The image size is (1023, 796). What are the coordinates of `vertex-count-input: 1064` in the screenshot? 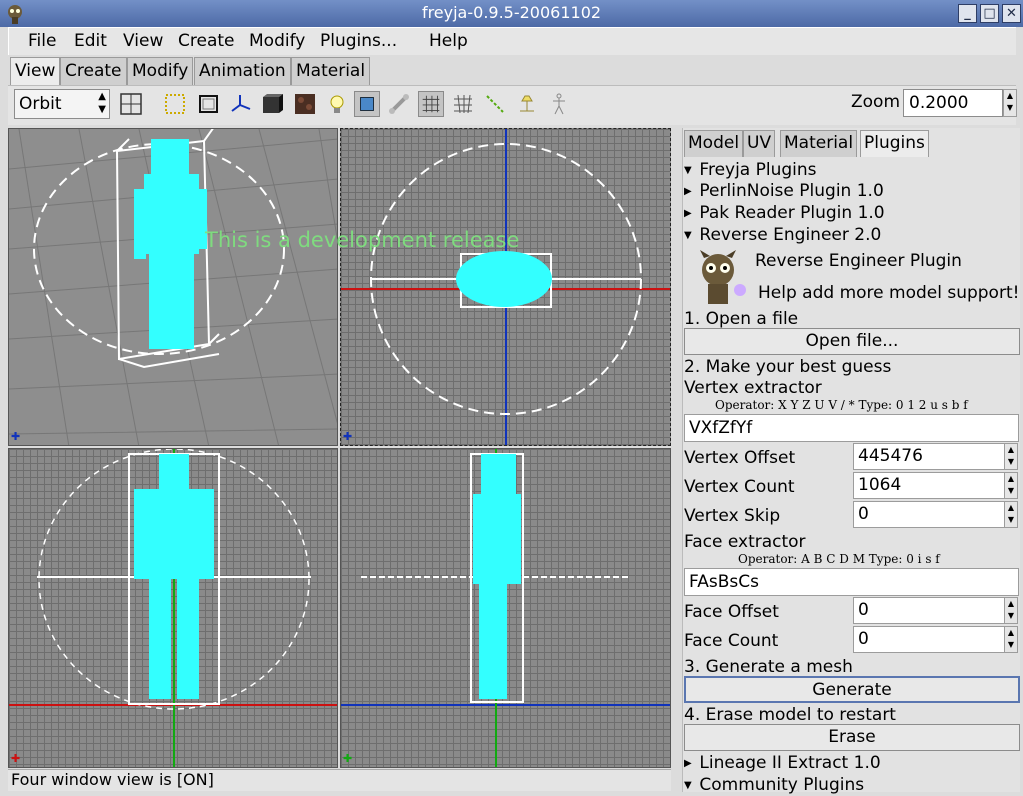 It's located at (929, 485).